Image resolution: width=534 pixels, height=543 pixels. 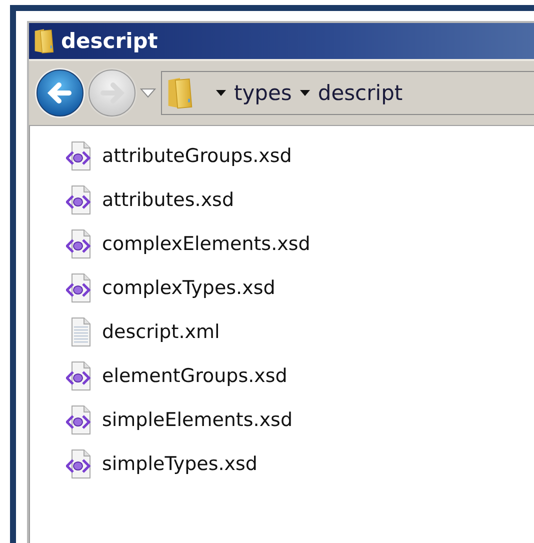 What do you see at coordinates (168, 200) in the screenshot?
I see `file-name: attributes.xsd` at bounding box center [168, 200].